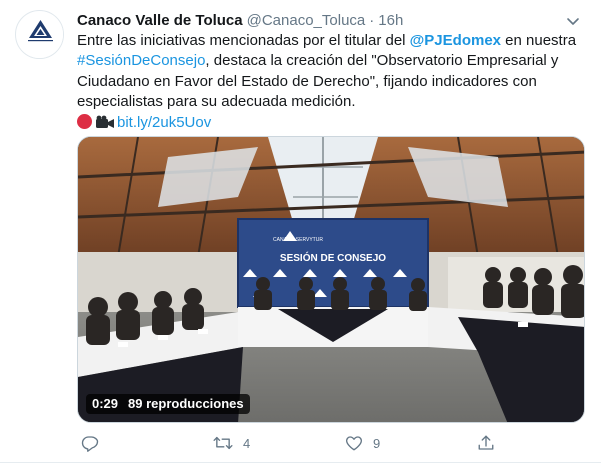 This screenshot has height=463, width=601. Describe the element at coordinates (298, 240) in the screenshot. I see `banner-logo-text: CANACO SERVYTUR` at that location.